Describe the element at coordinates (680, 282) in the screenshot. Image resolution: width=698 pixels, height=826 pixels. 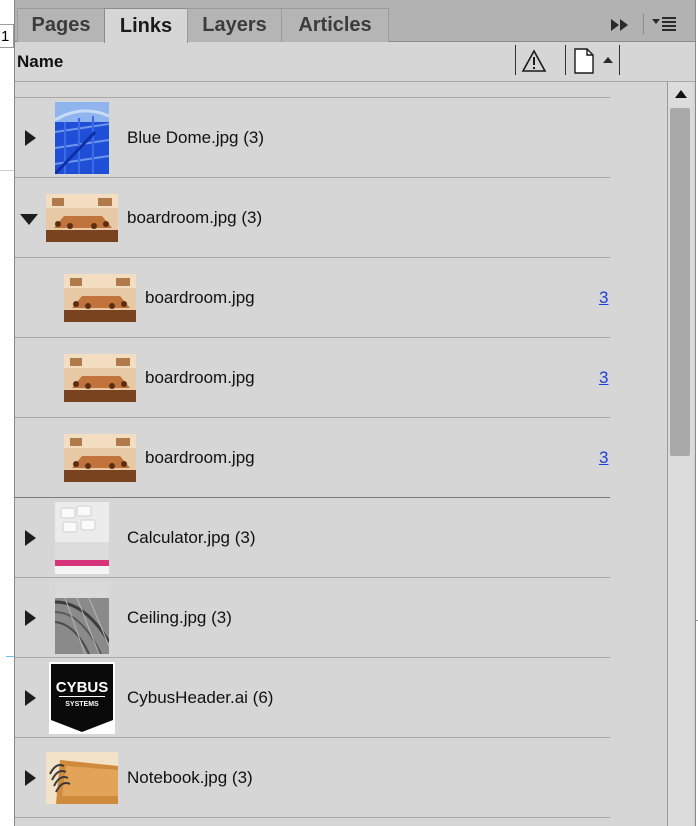
I see `scrollbar-thumb` at that location.